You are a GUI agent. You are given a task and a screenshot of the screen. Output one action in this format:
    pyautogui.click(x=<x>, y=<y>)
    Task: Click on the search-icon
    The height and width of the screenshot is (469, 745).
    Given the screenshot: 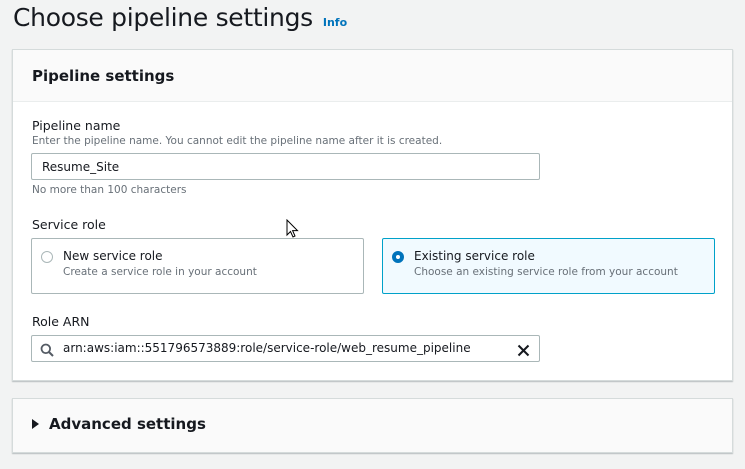 What is the action you would take?
    pyautogui.click(x=47, y=351)
    